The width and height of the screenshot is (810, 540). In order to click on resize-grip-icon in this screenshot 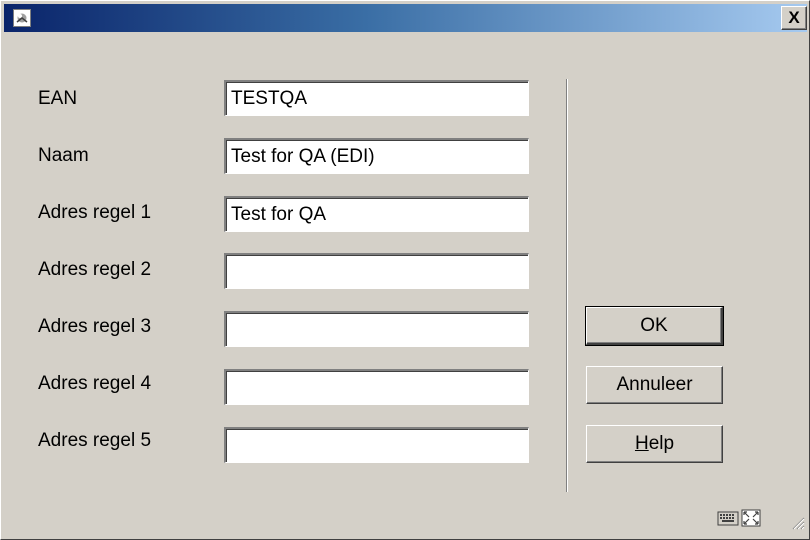, I will do `click(798, 524)`.